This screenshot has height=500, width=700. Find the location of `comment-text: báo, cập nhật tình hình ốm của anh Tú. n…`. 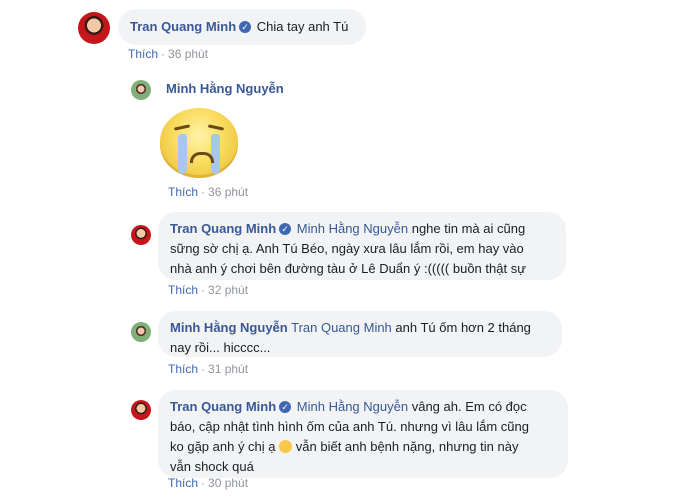

comment-text: báo, cập nhật tình hình ốm của anh Tú. n… is located at coordinates (349, 426).